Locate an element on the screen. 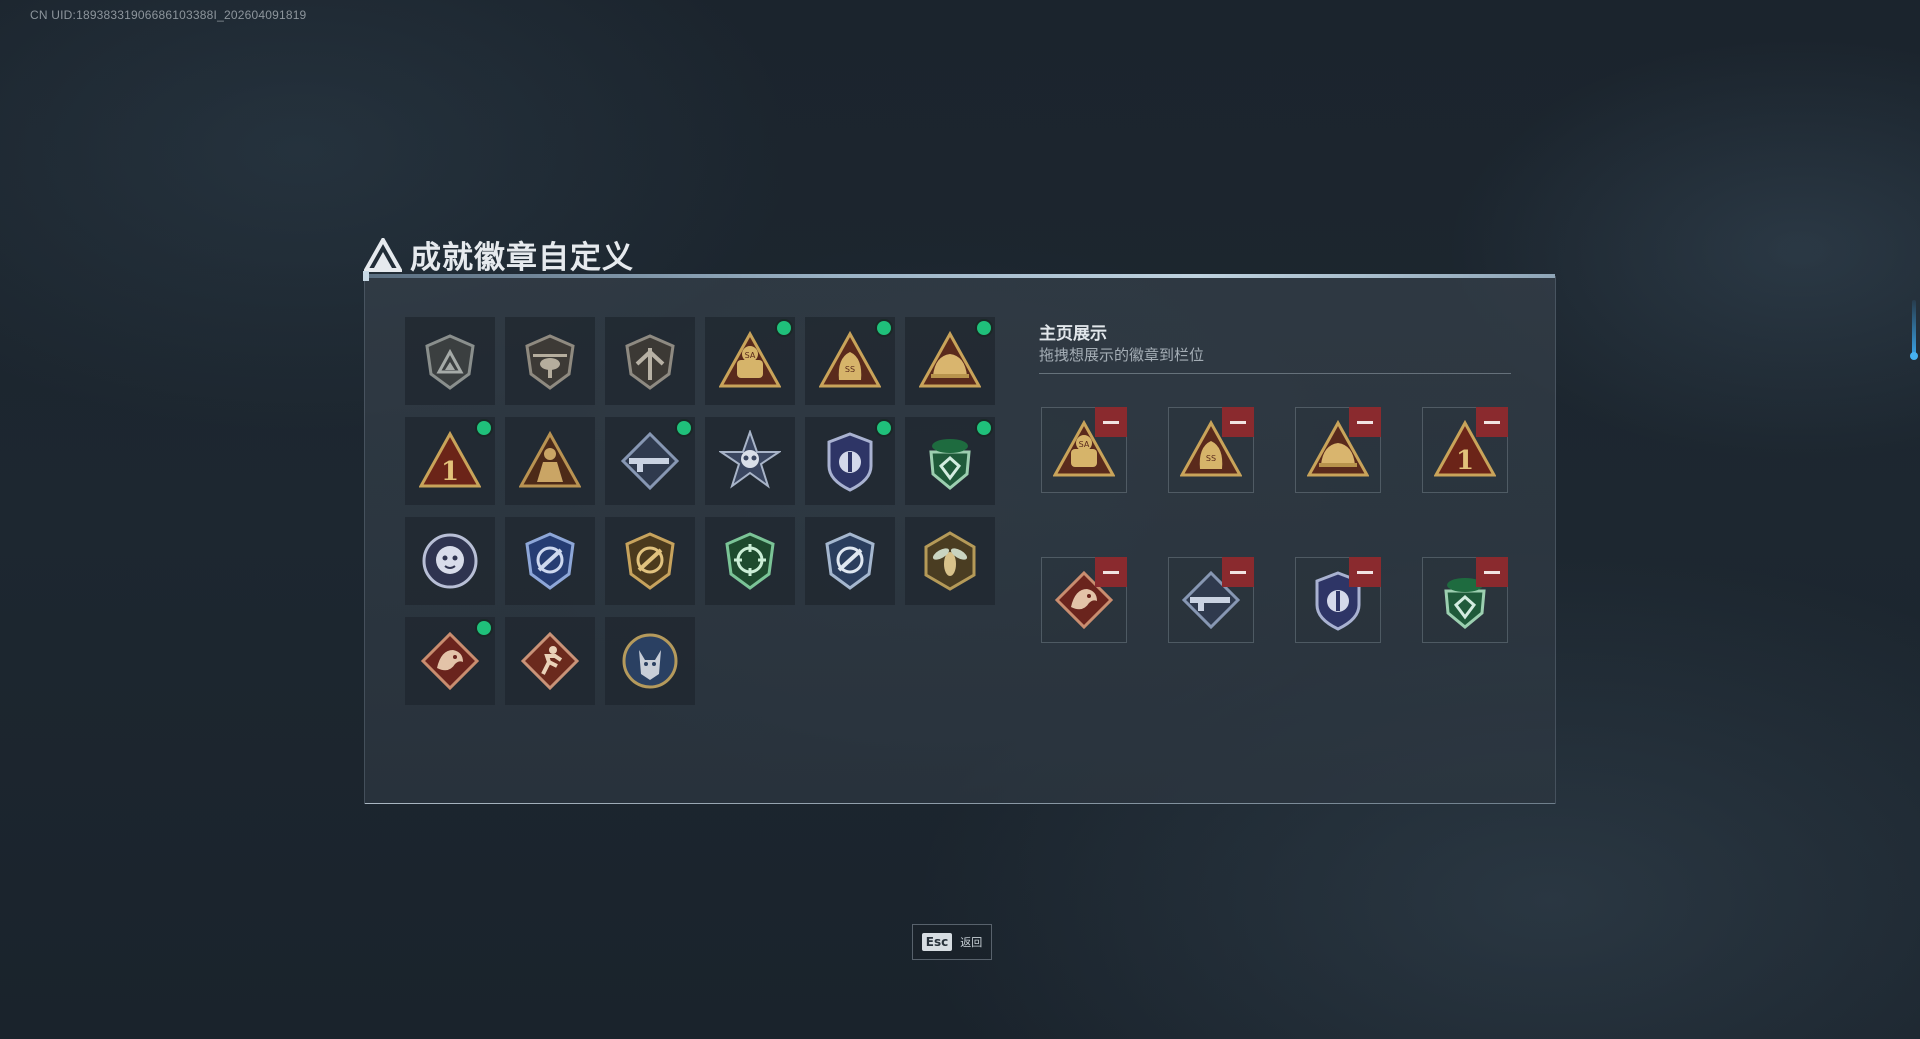  badge-slot: 1 is located at coordinates (450, 461).